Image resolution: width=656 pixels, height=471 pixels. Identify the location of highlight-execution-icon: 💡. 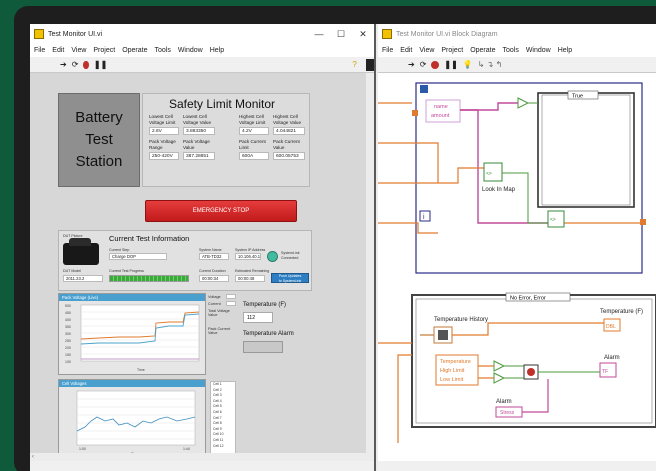
(468, 64).